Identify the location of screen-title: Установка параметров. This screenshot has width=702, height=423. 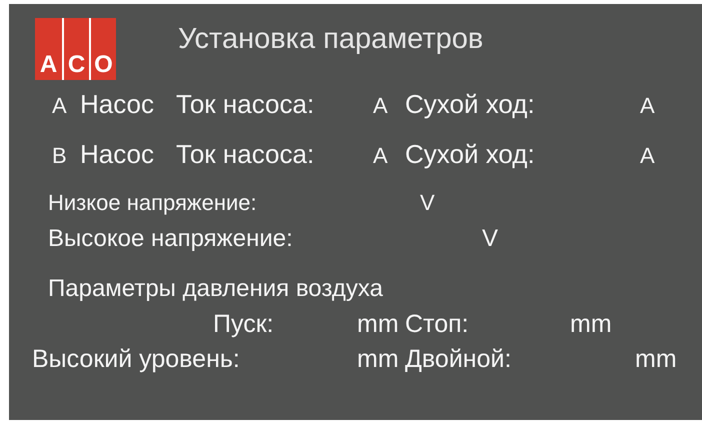
(331, 39).